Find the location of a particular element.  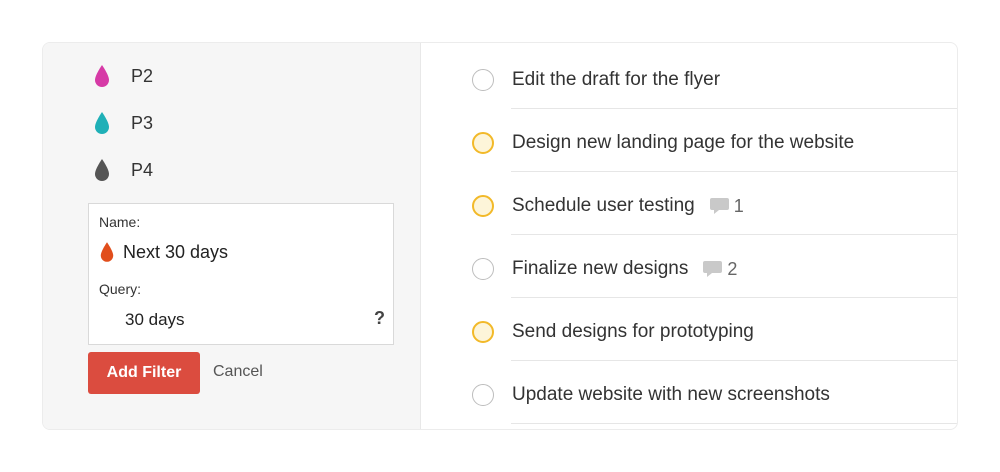

comment-indicator: 1 is located at coordinates (726, 206).